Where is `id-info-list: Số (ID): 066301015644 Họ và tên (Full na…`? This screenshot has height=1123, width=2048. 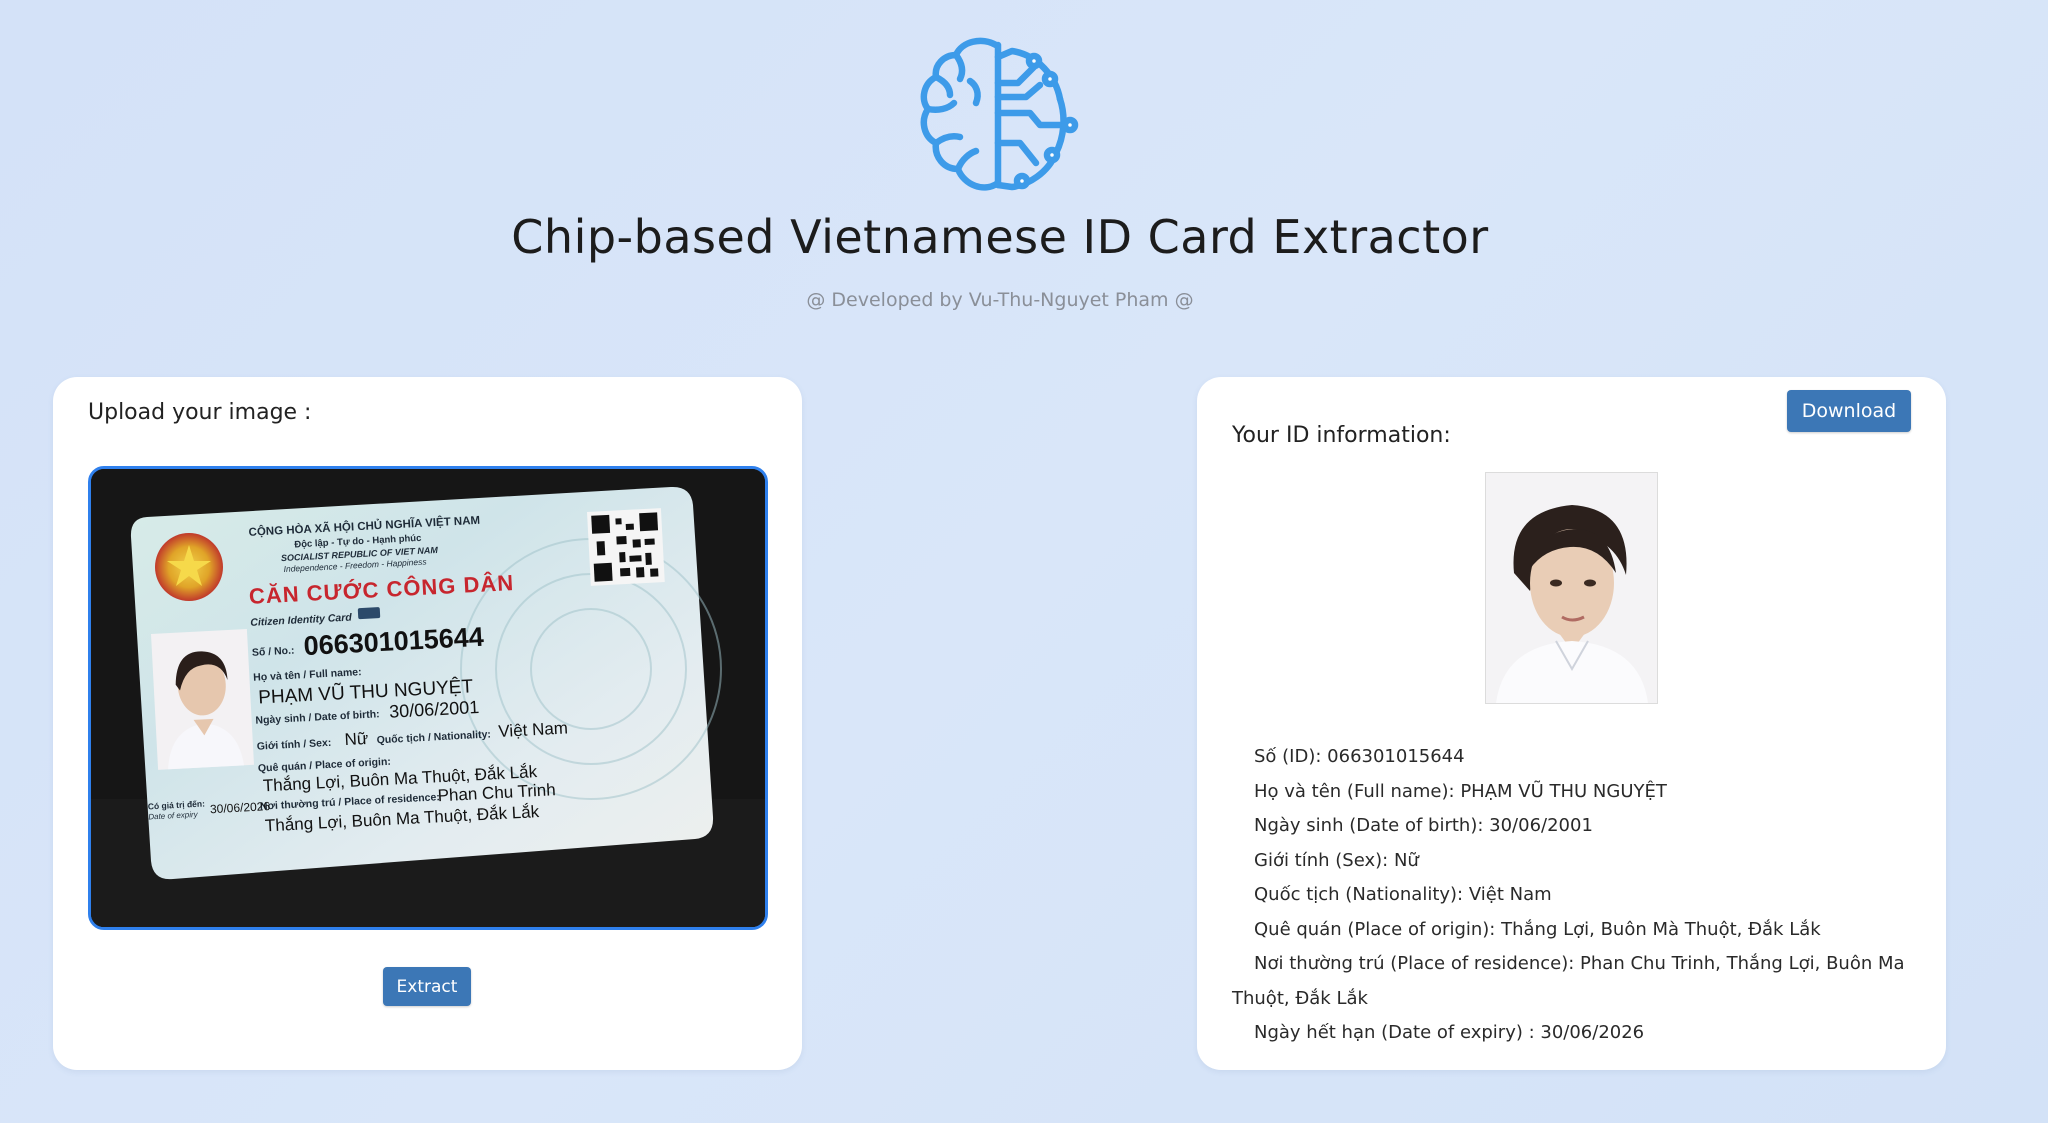
id-info-list: Số (ID): 066301015644 Họ và tên (Full na… is located at coordinates (1572, 895).